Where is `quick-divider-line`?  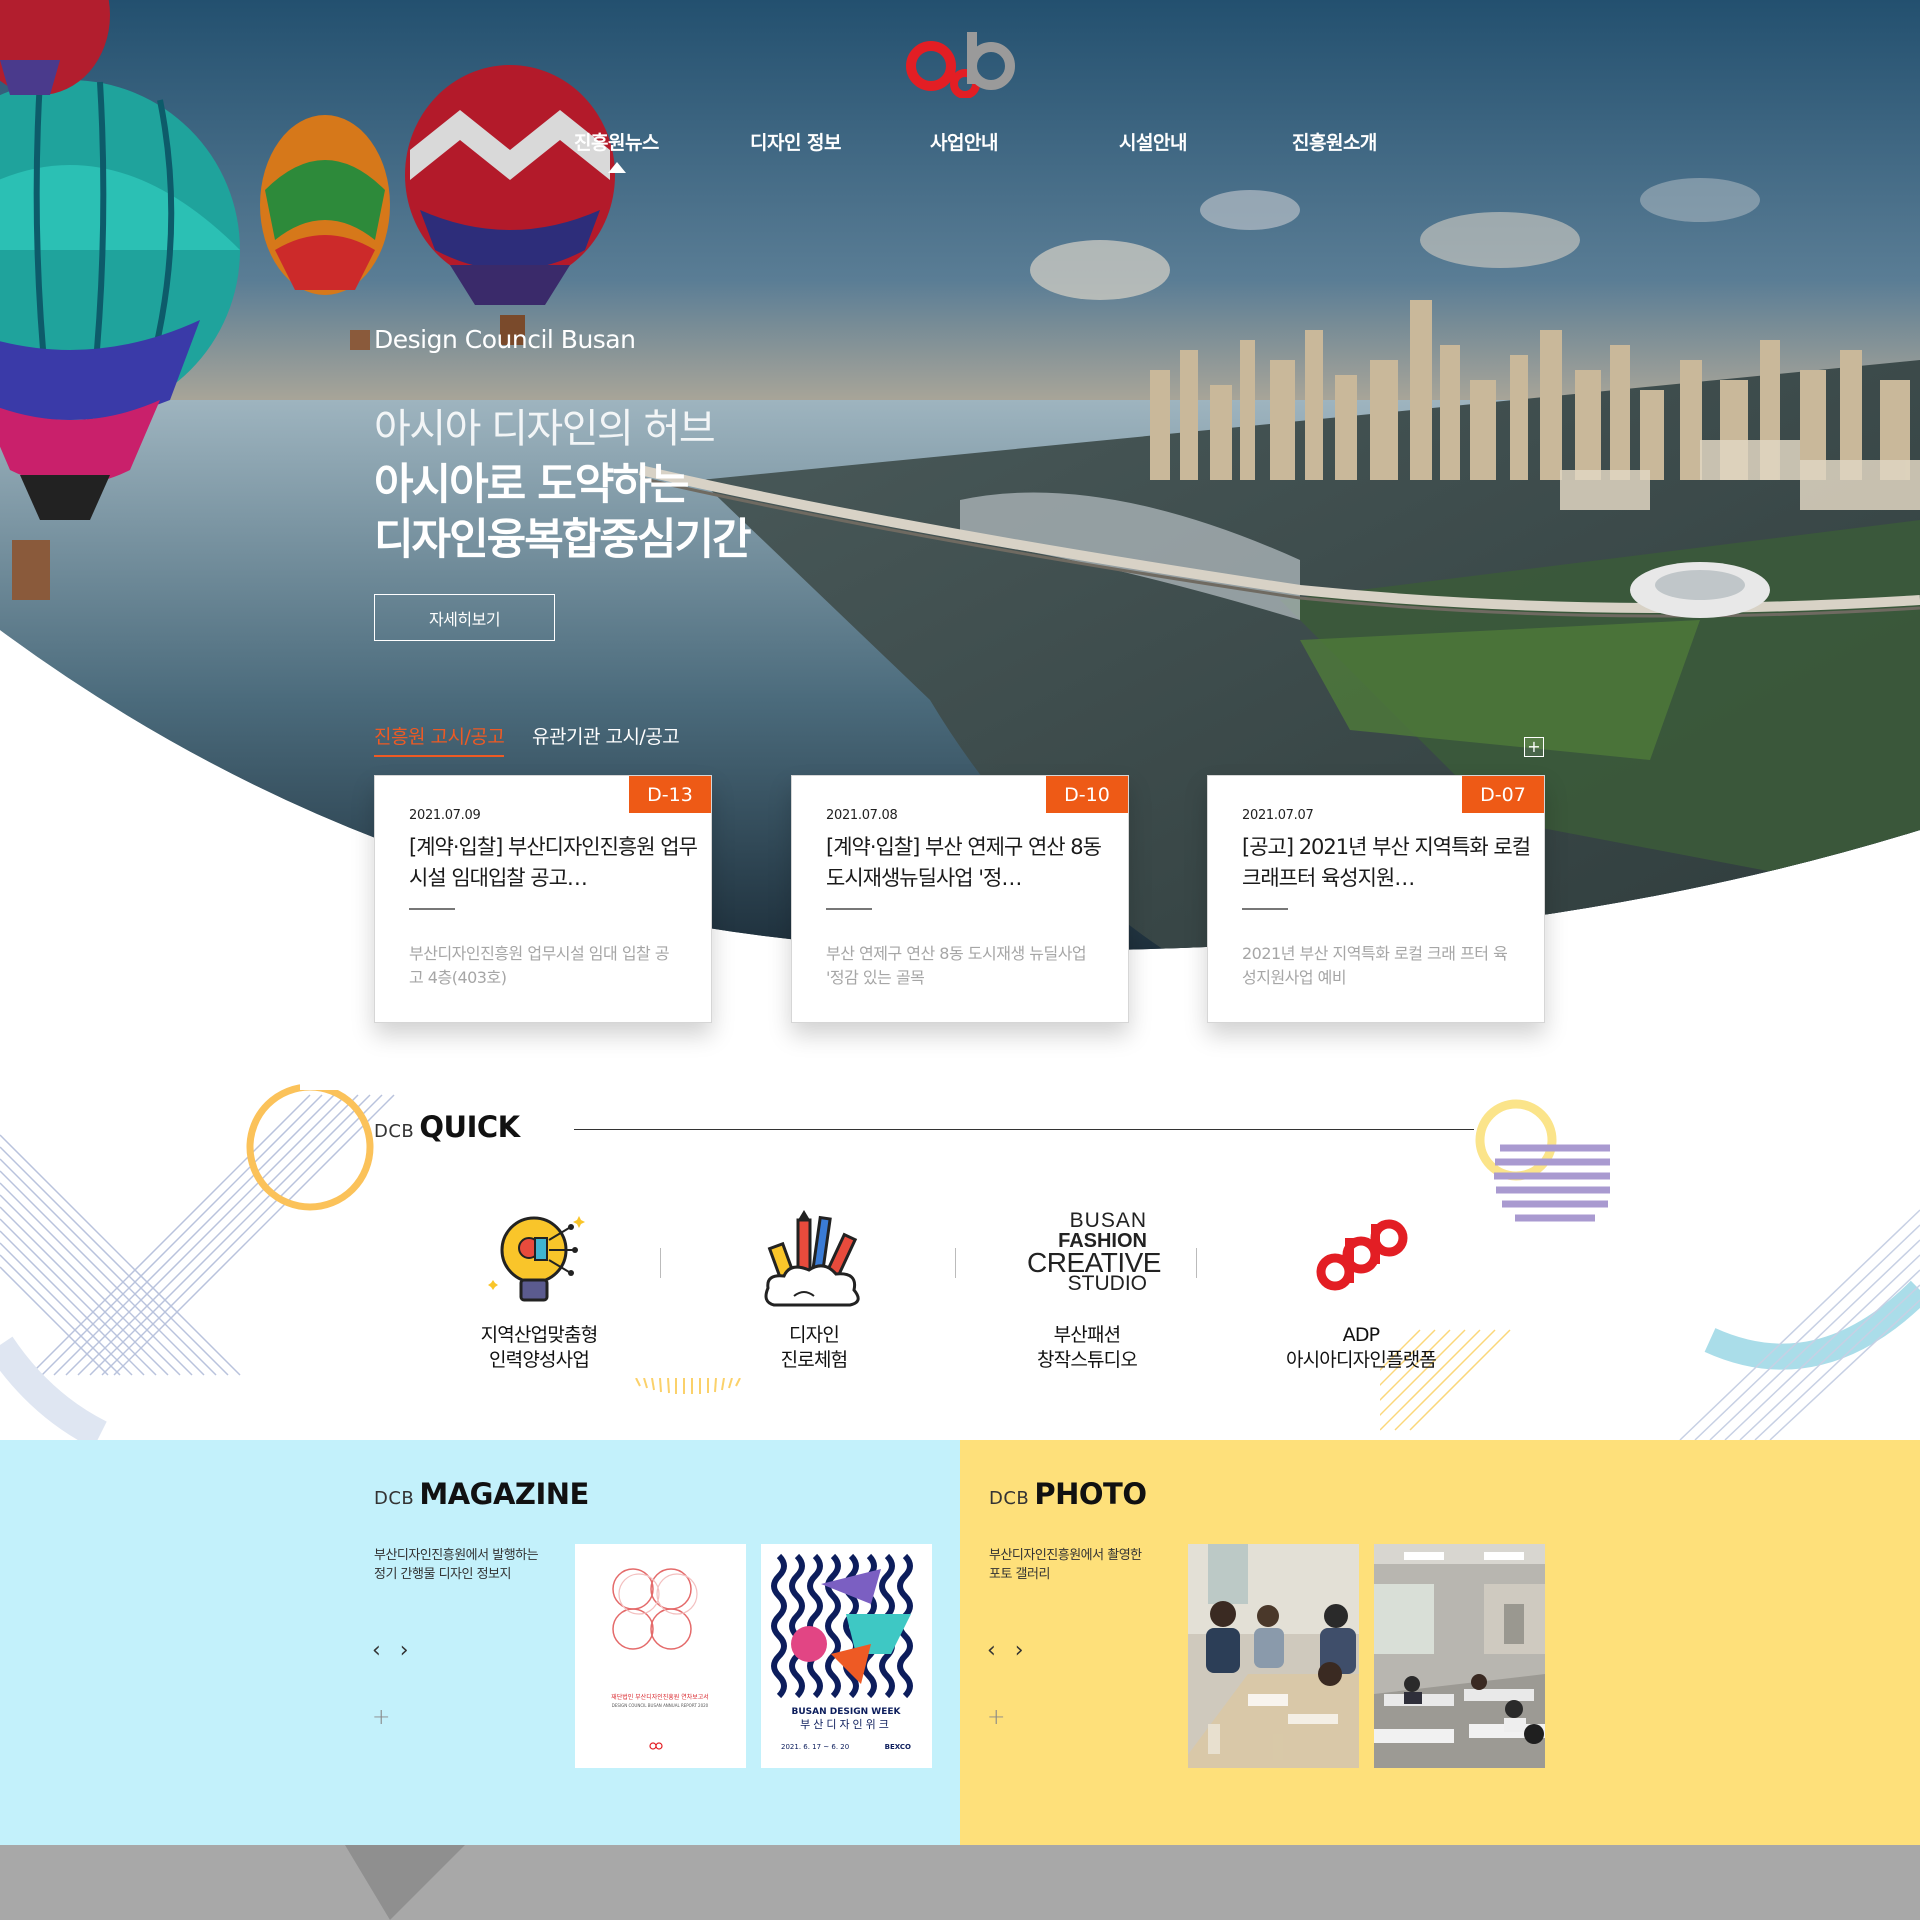 quick-divider-line is located at coordinates (1024, 1129).